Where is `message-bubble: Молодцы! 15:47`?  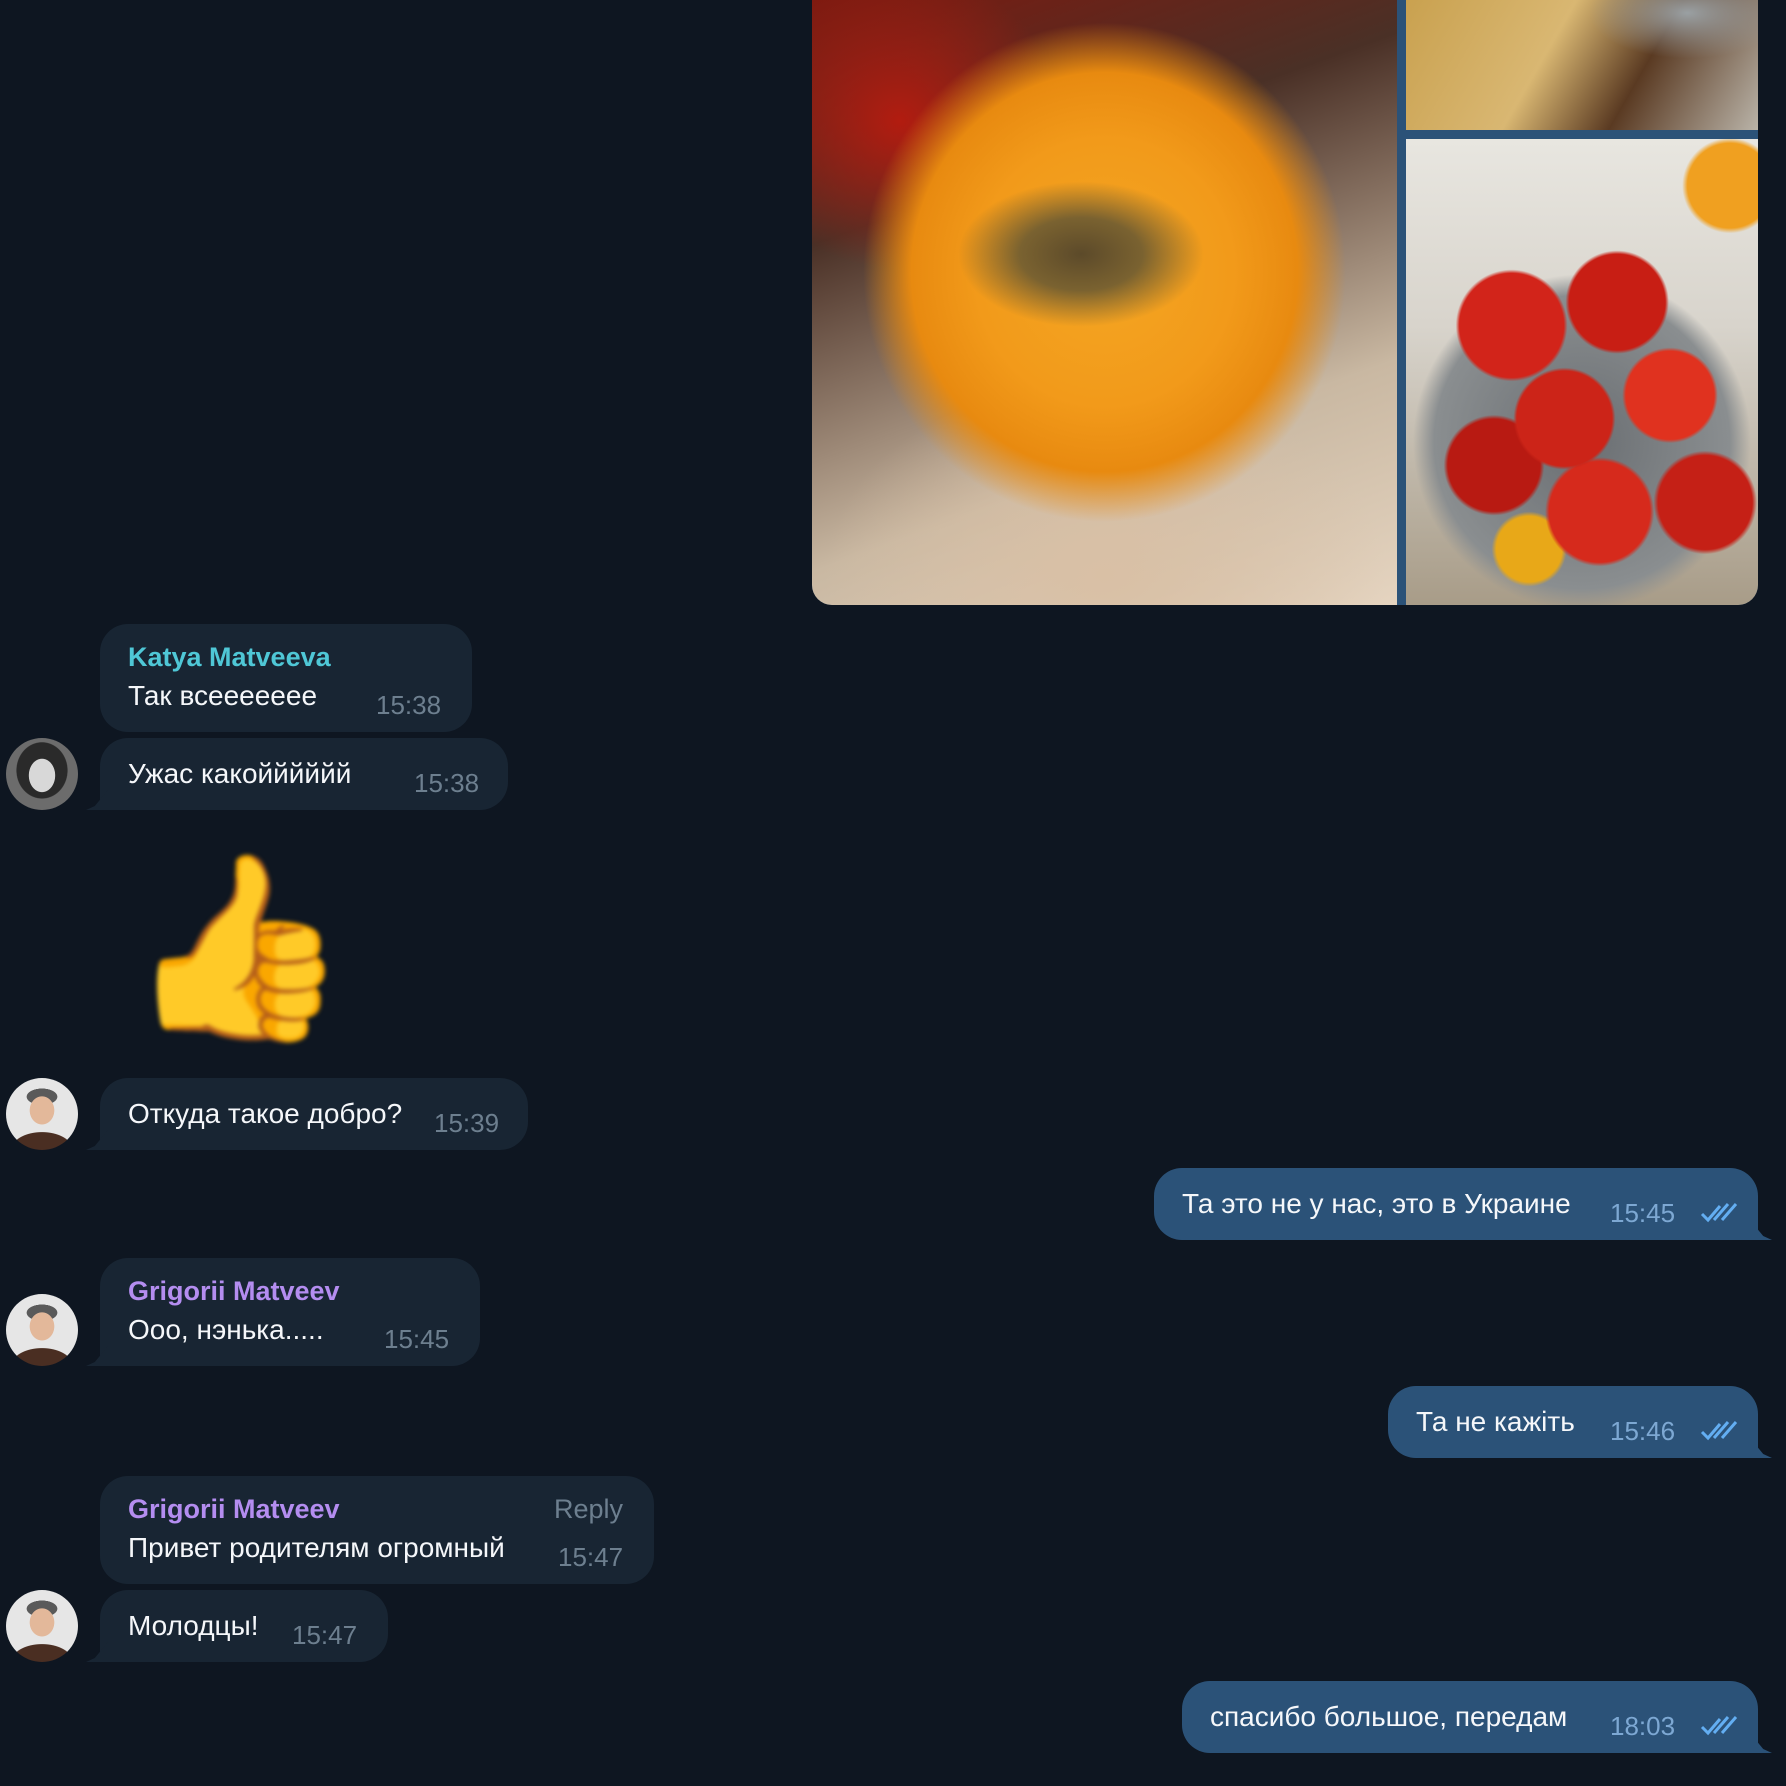 message-bubble: Молодцы! 15:47 is located at coordinates (244, 1626).